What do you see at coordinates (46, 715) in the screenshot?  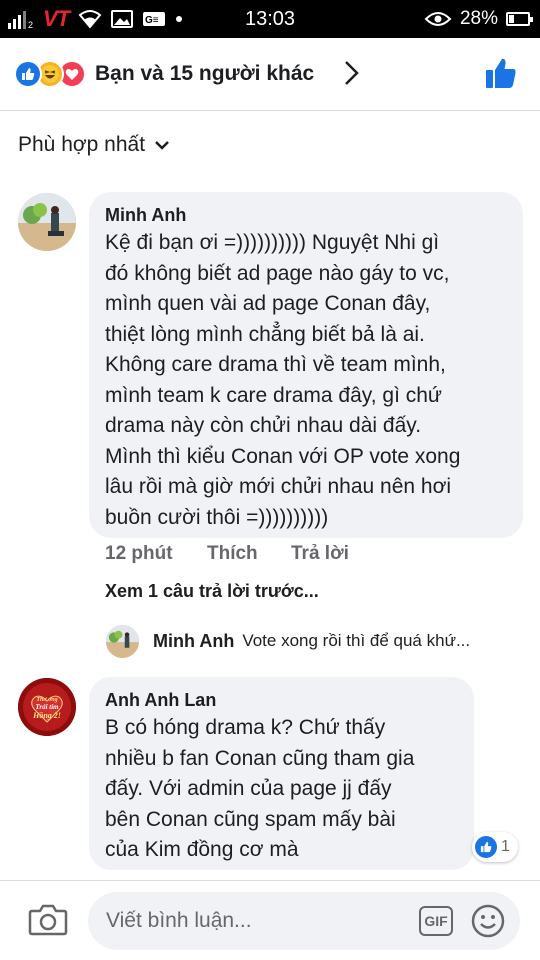 I see `svg-text: Hồng 2!` at bounding box center [46, 715].